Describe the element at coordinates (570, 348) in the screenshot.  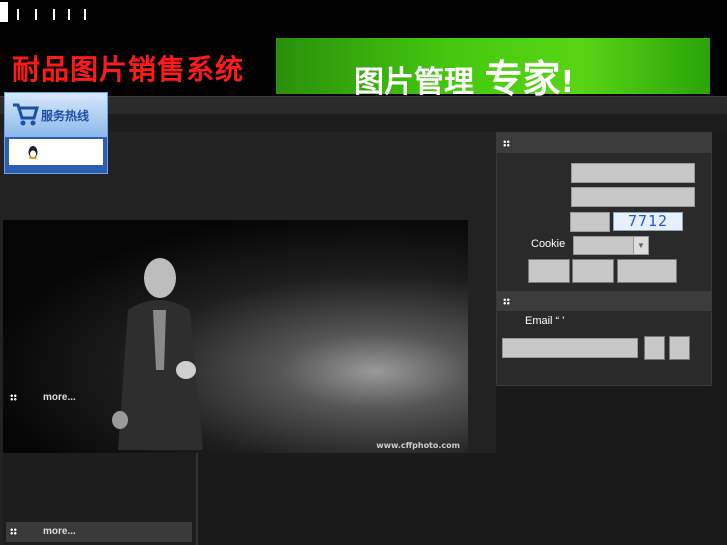
I see `email-input` at that location.